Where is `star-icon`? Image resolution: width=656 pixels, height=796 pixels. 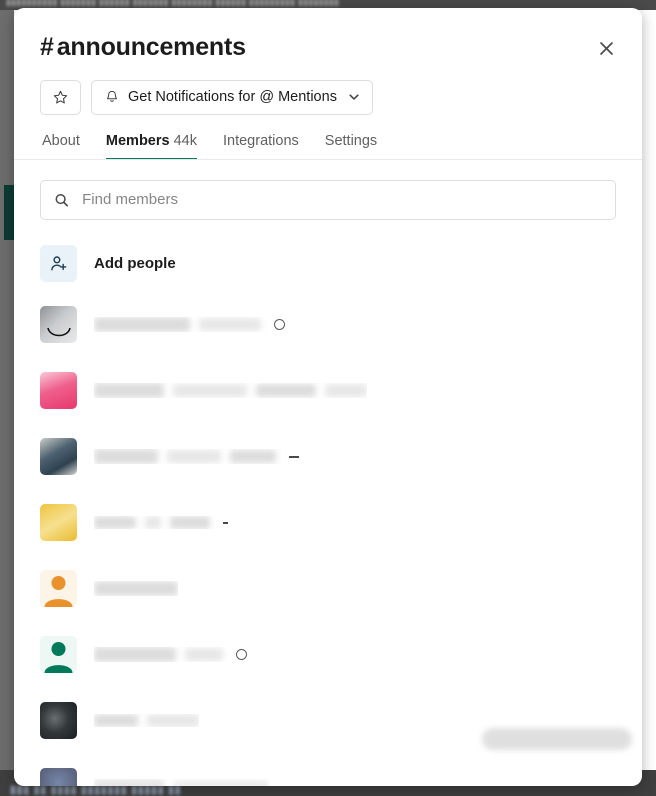 star-icon is located at coordinates (60, 96).